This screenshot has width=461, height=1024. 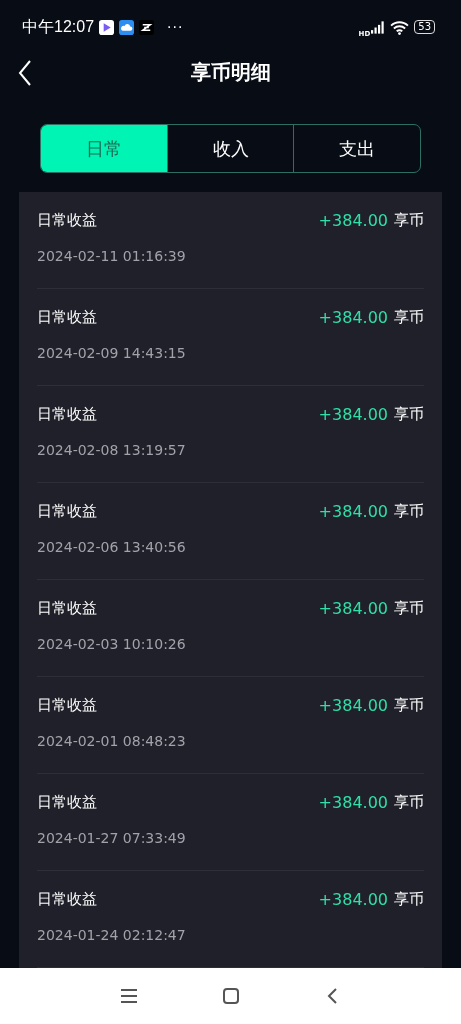 I want to click on play-app-icon, so click(x=107, y=27).